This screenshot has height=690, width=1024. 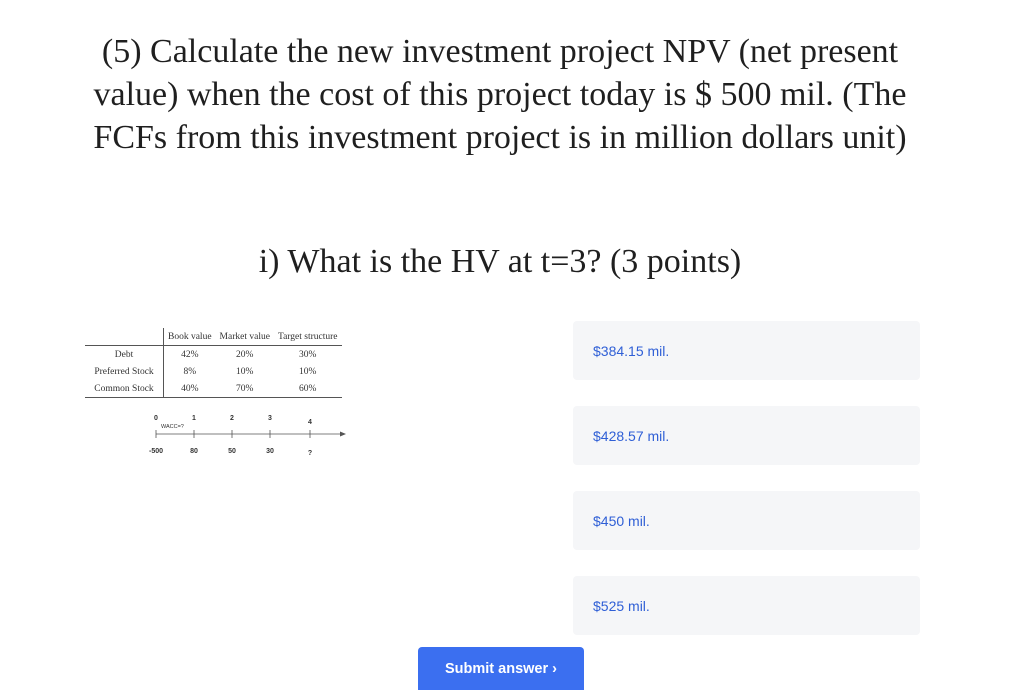 I want to click on subquestion-text: i) What is the HV at t=3? (3 points), so click(x=500, y=261).